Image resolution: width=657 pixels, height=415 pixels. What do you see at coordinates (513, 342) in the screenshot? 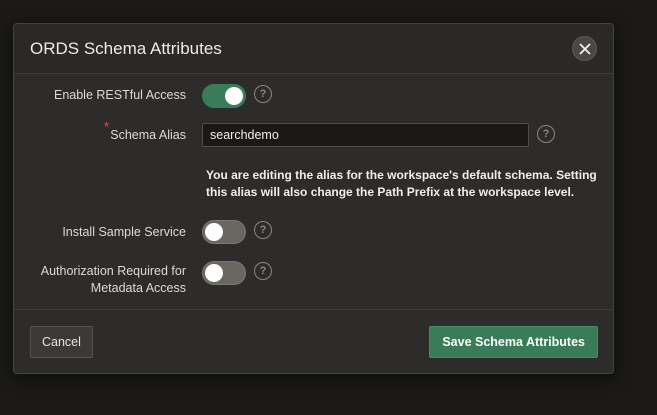
I see `save-schema-attributes-button: Save Schema Attributes` at bounding box center [513, 342].